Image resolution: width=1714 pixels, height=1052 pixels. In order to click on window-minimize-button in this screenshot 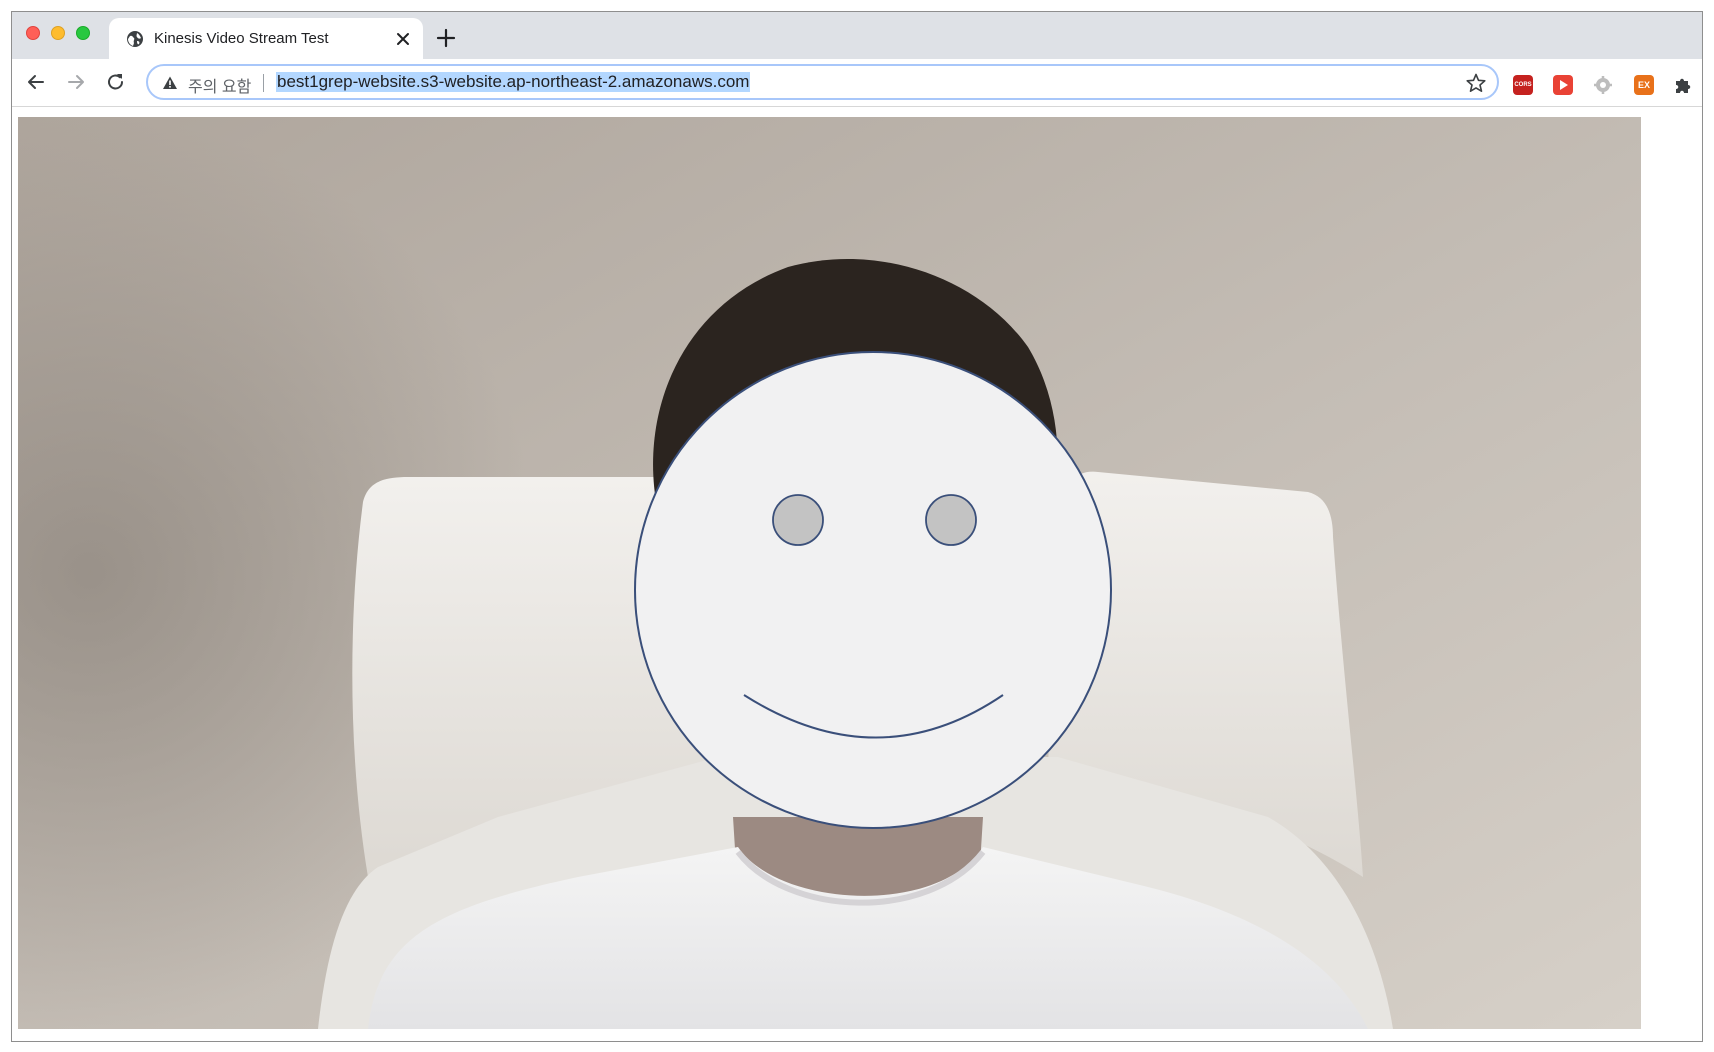, I will do `click(58, 33)`.